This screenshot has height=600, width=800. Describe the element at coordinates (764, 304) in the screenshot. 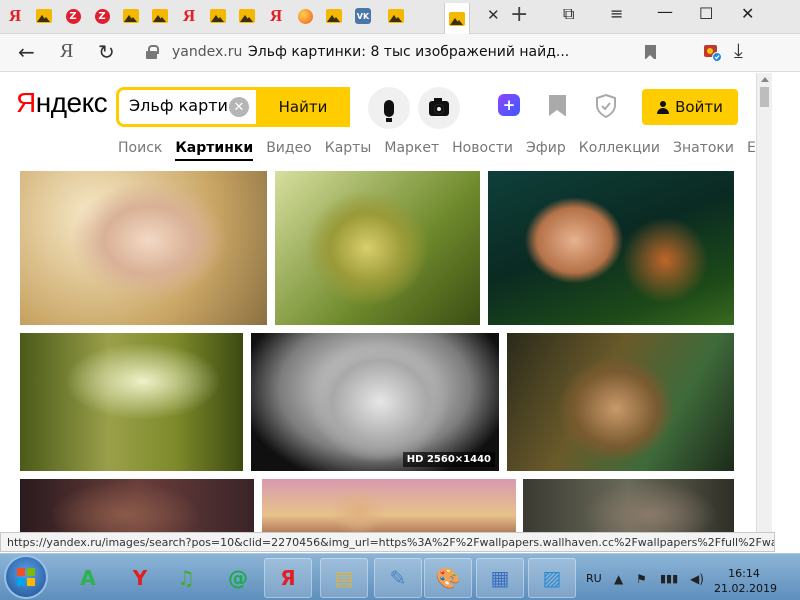

I see `page-scrollbar` at that location.